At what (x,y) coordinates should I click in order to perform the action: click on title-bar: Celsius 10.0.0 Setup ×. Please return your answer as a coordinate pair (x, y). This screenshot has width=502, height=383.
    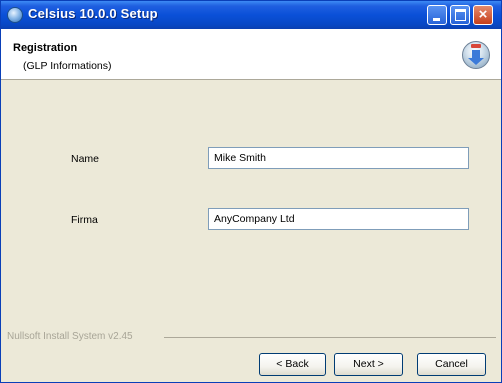
    Looking at the image, I should click on (251, 15).